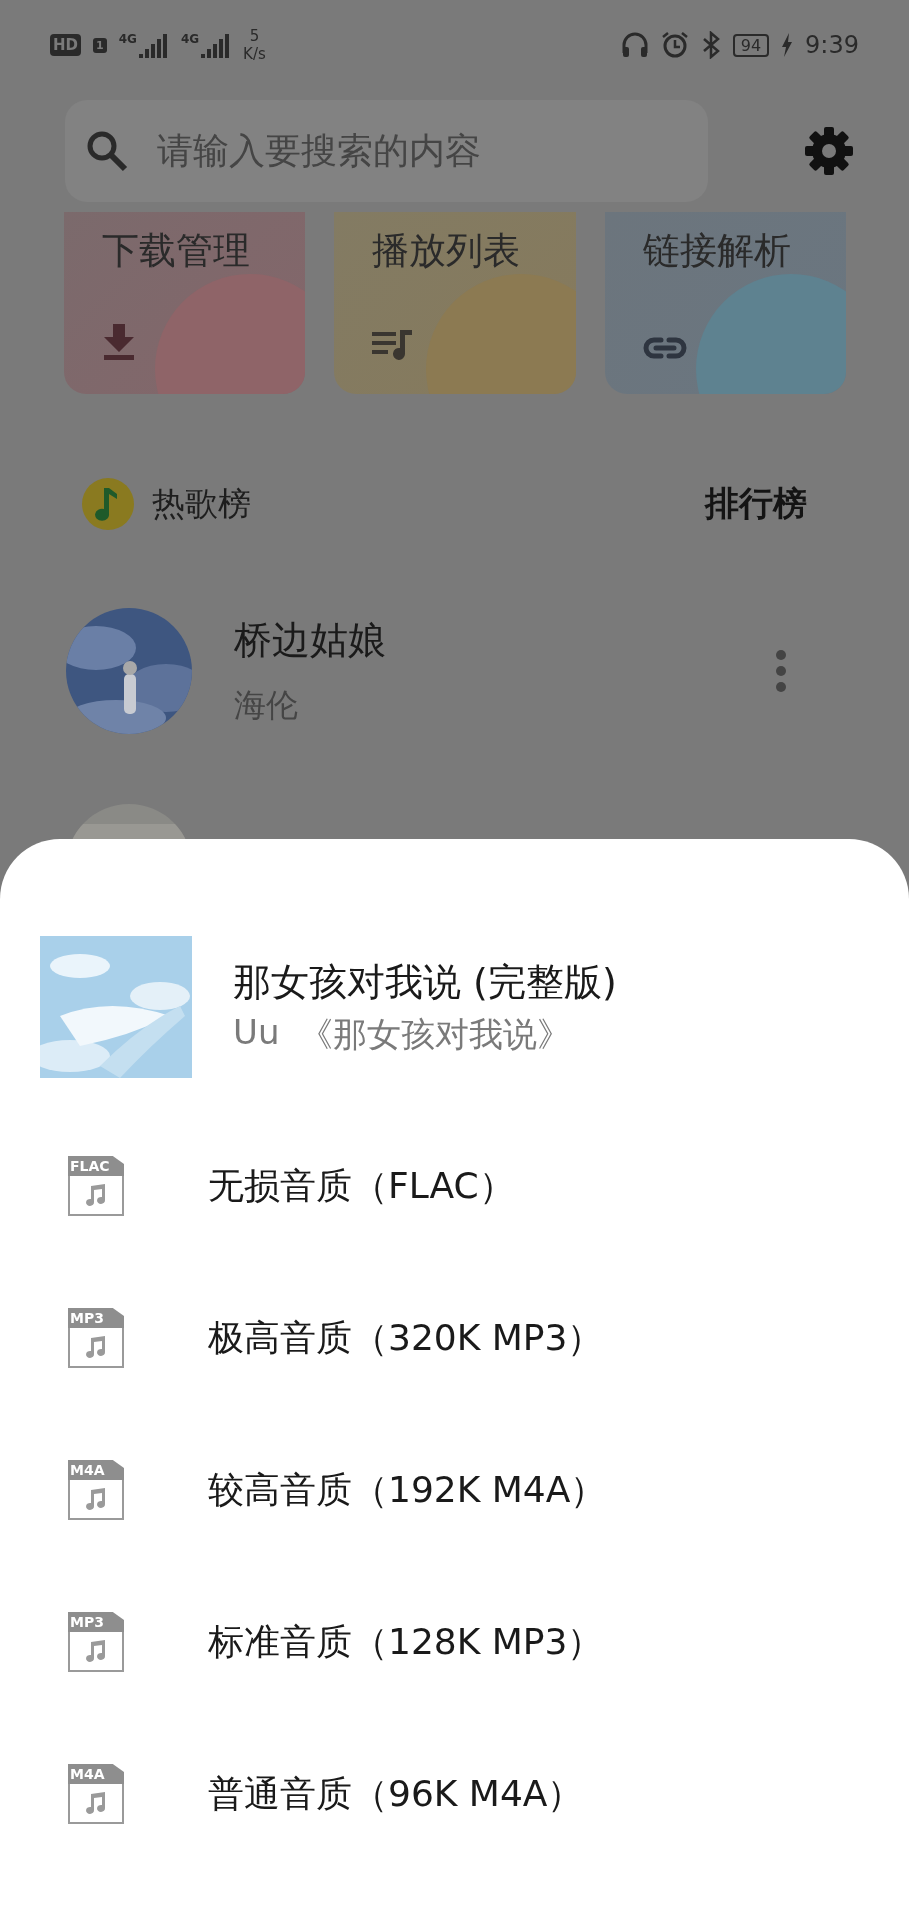  Describe the element at coordinates (454, 1794) in the screenshot. I see `quality-option: M4A 普通音质（96K M4A）` at that location.